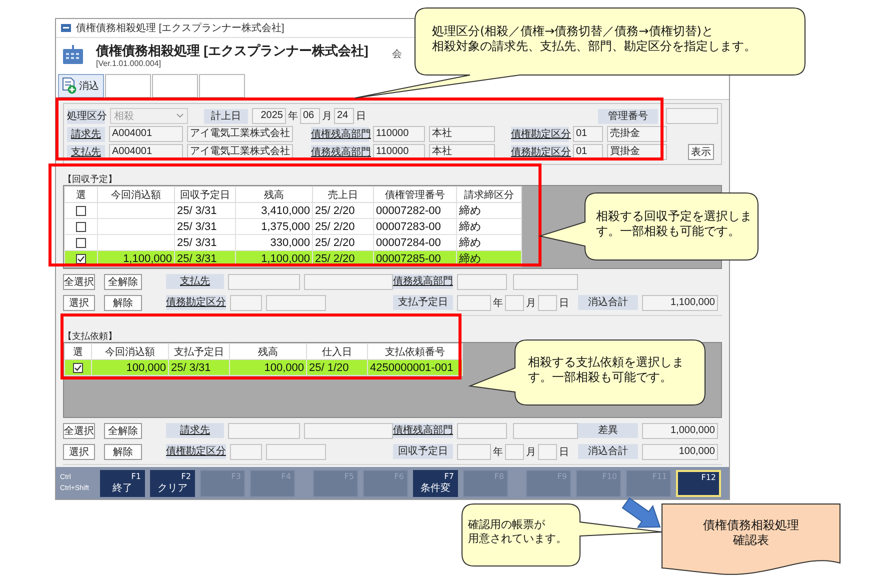 Image resolution: width=894 pixels, height=580 pixels. I want to click on input-field: 24, so click(344, 116).